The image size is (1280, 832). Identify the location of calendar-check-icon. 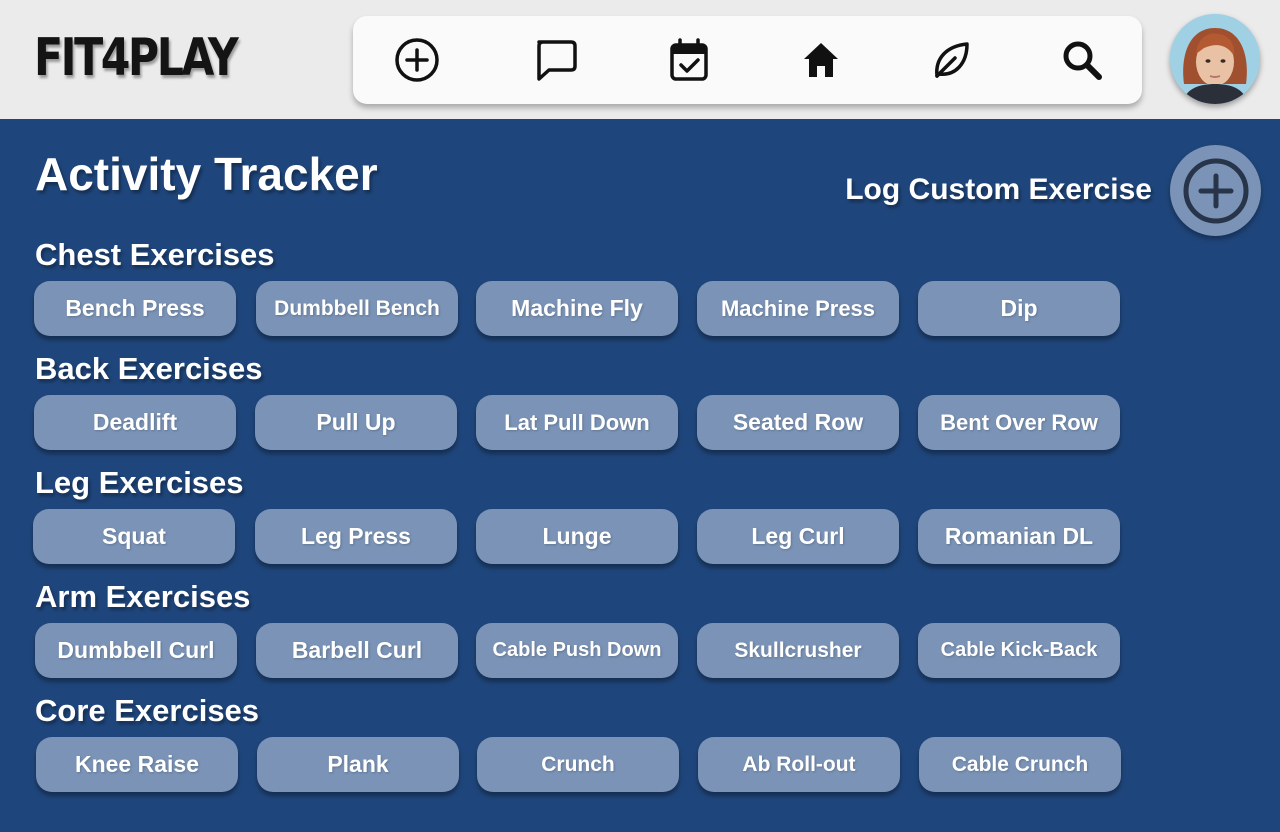
(689, 59).